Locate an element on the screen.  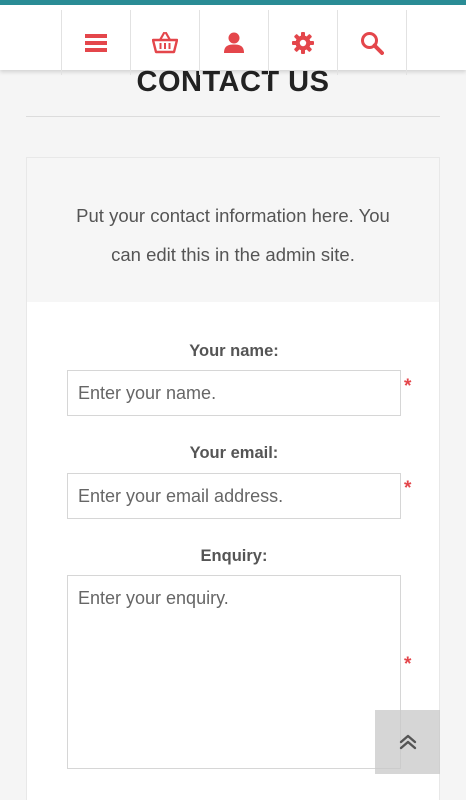
gear-icon is located at coordinates (303, 42).